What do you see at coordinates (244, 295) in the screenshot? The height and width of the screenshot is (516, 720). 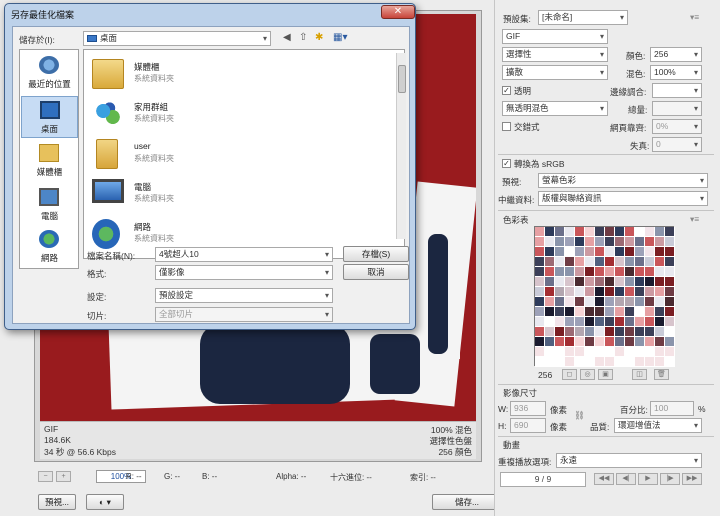 I see `settings-select: 預設設定` at bounding box center [244, 295].